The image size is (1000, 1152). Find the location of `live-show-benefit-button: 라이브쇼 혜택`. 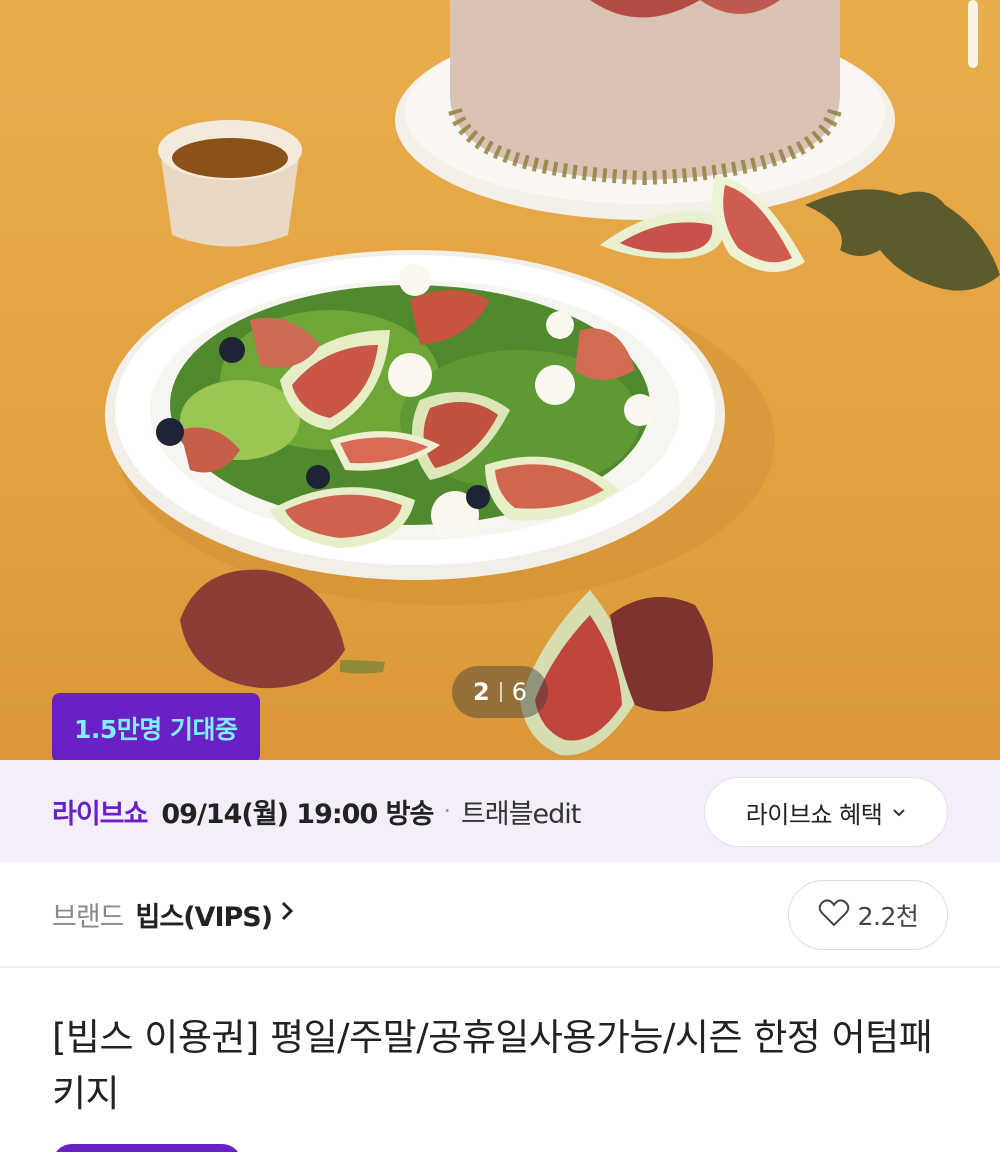

live-show-benefit-button: 라이브쇼 혜택 is located at coordinates (826, 812).